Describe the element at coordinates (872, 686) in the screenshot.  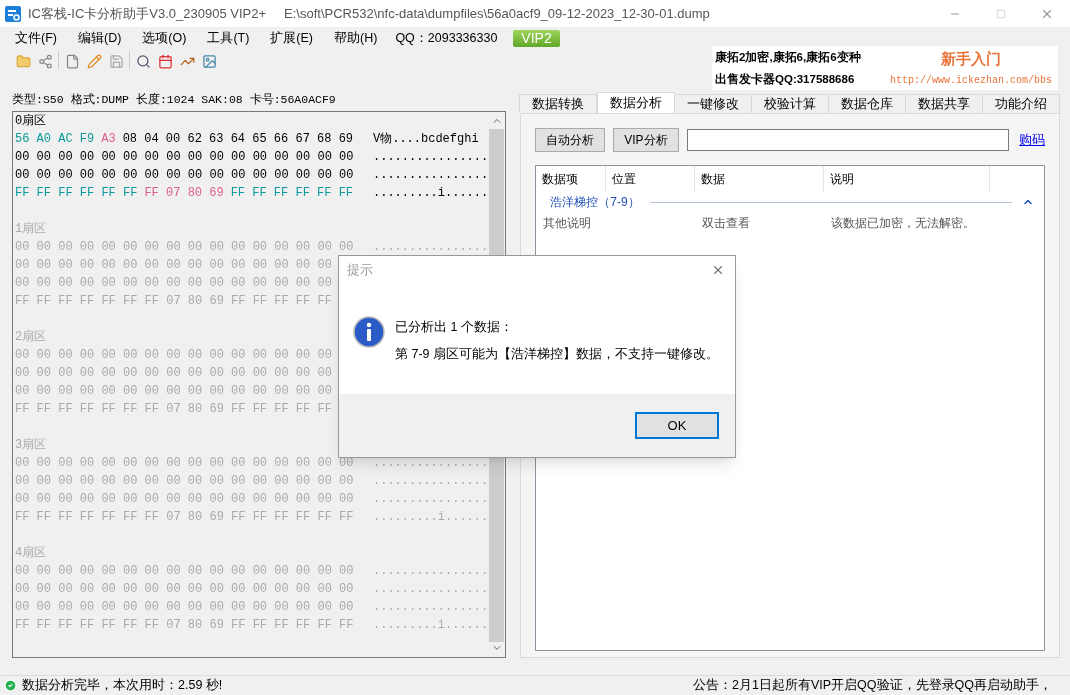
I see `notice-text: 公告：2月1日起所有VIP开启QQ验证，先登录QQ再启动助手，` at that location.